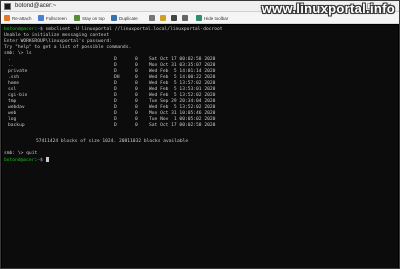 This screenshot has height=269, width=400. What do you see at coordinates (128, 18) in the screenshot?
I see `duplicate-label: Duplicate` at bounding box center [128, 18].